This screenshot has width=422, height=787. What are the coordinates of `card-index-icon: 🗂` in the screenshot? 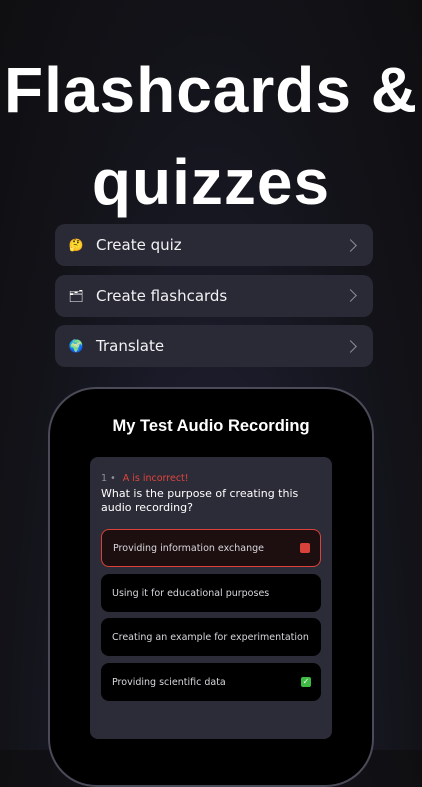 It's located at (76, 295).